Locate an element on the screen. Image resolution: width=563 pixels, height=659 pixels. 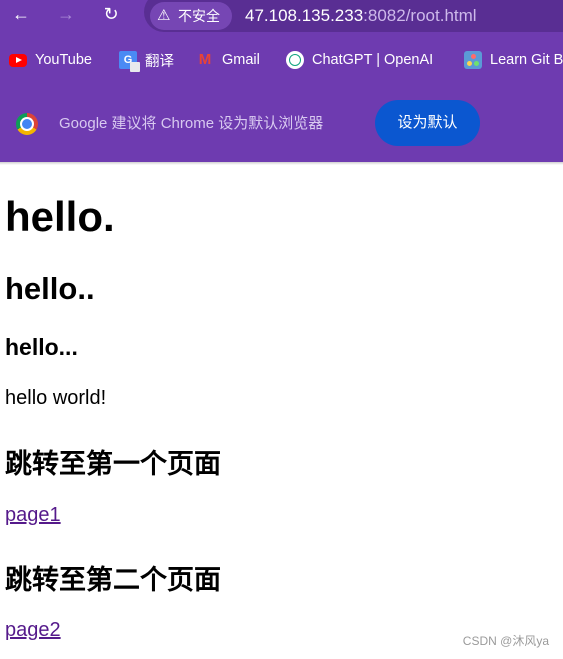
youtube-icon is located at coordinates (18, 60).